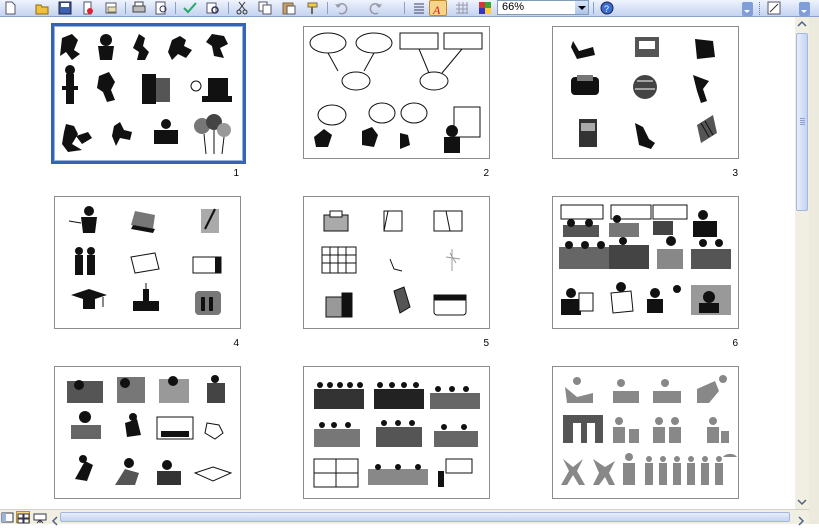 Image resolution: width=819 pixels, height=531 pixels. What do you see at coordinates (190, 8) in the screenshot?
I see `spelling-icon` at bounding box center [190, 8].